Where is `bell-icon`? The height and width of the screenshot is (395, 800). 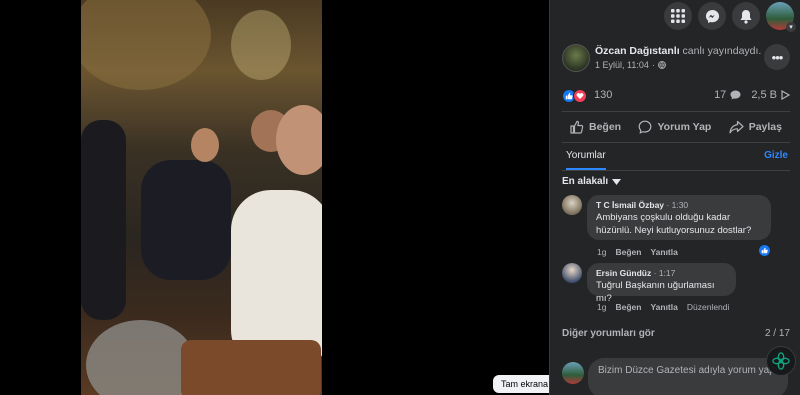
bell-icon is located at coordinates (746, 16).